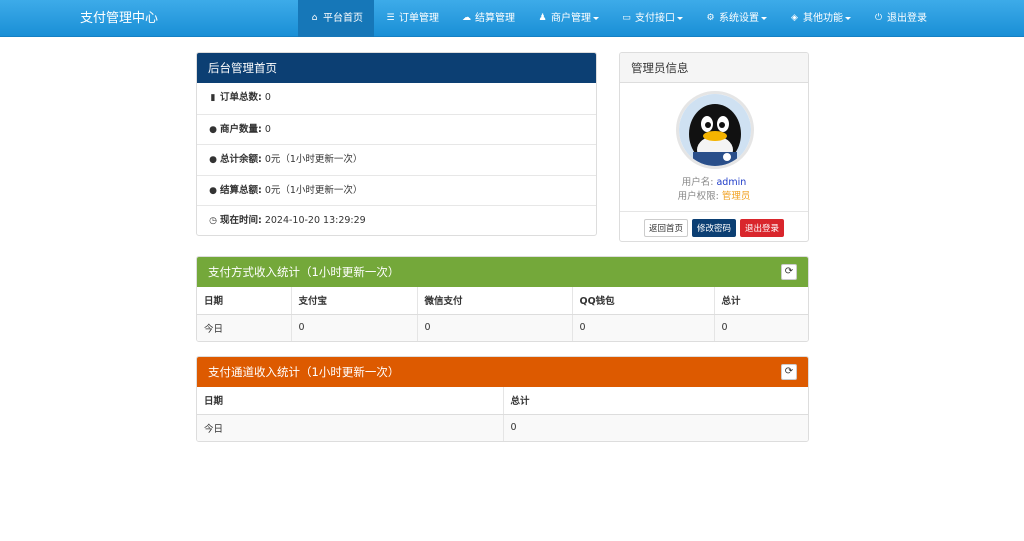 This screenshot has width=1024, height=541. I want to click on change-password-button: 修改密码, so click(713, 227).